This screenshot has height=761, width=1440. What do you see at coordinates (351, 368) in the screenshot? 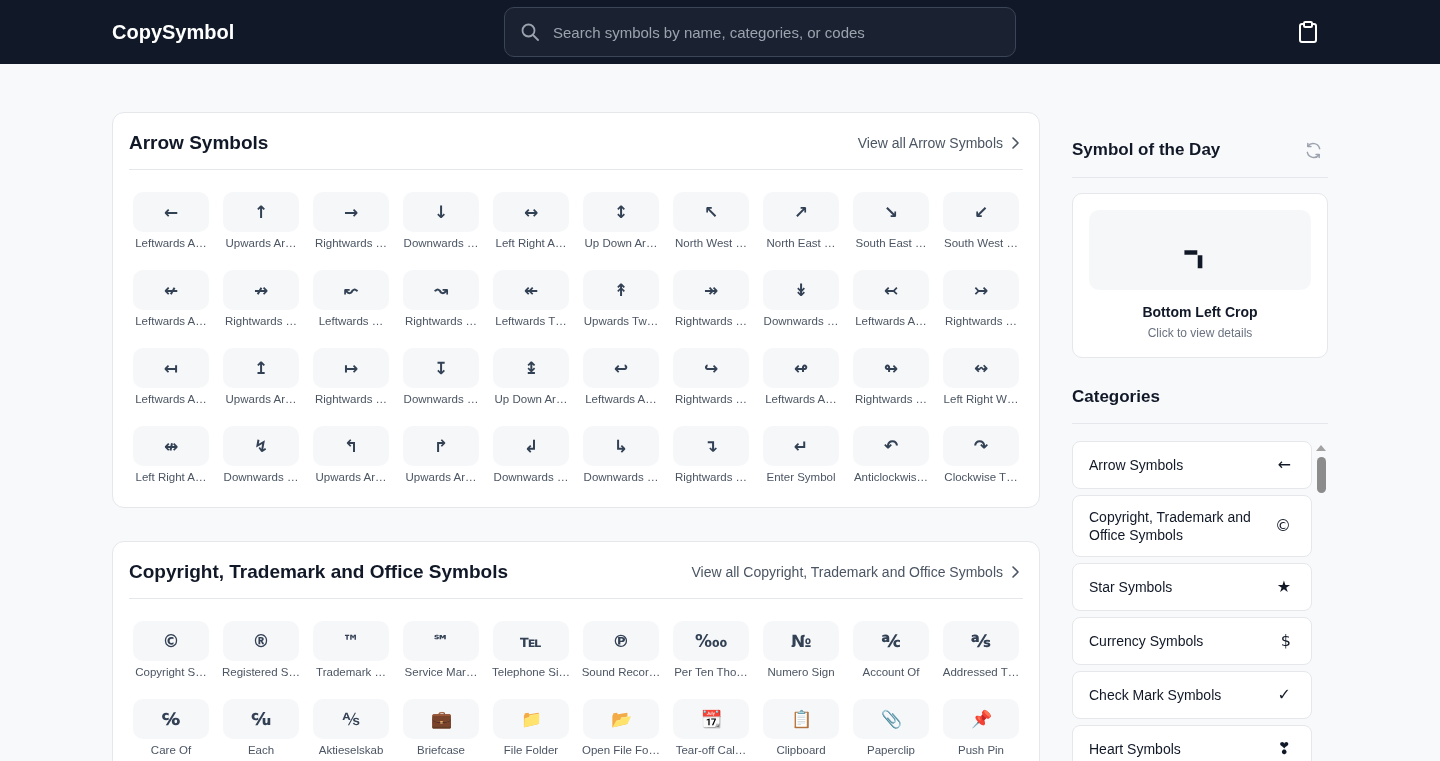
I see `symbol-button: ↦` at bounding box center [351, 368].